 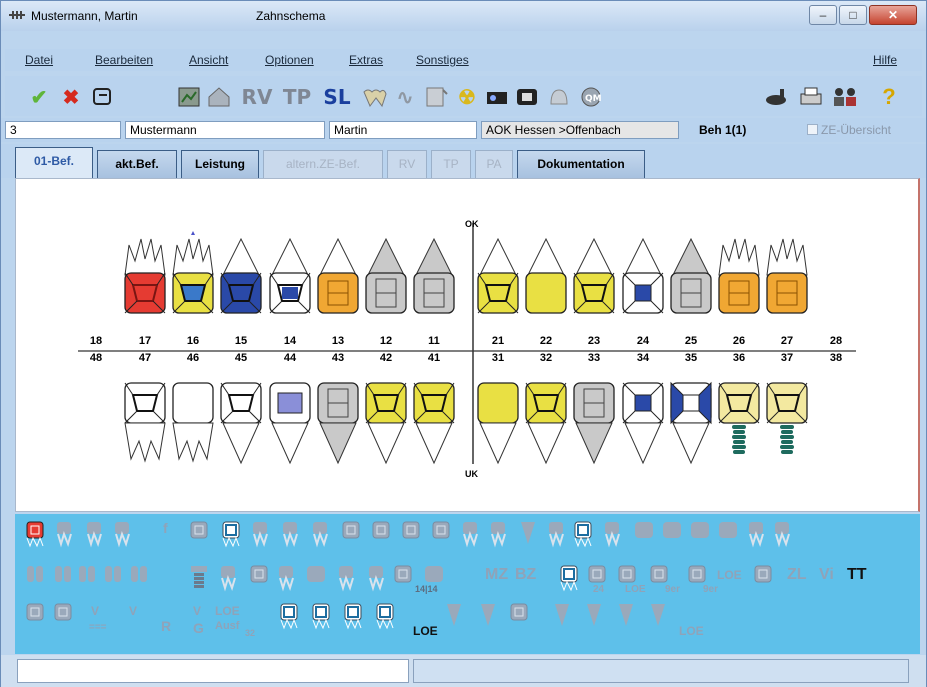 What do you see at coordinates (729, 575) in the screenshot?
I see `palette-loe-label: LOE` at bounding box center [729, 575].